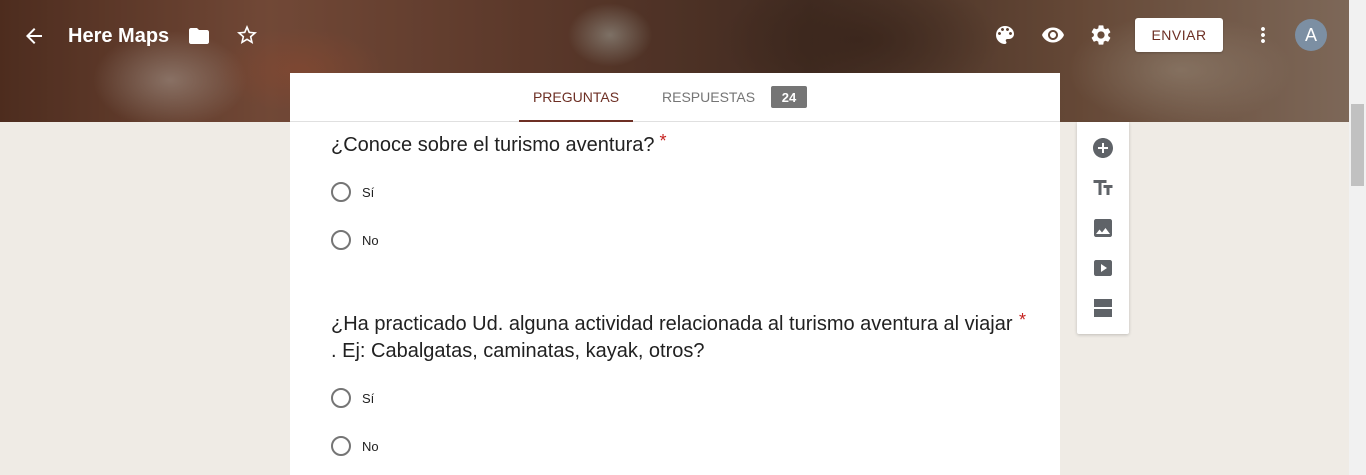 This screenshot has width=1366, height=475. I want to click on form-title: Here Maps, so click(118, 36).